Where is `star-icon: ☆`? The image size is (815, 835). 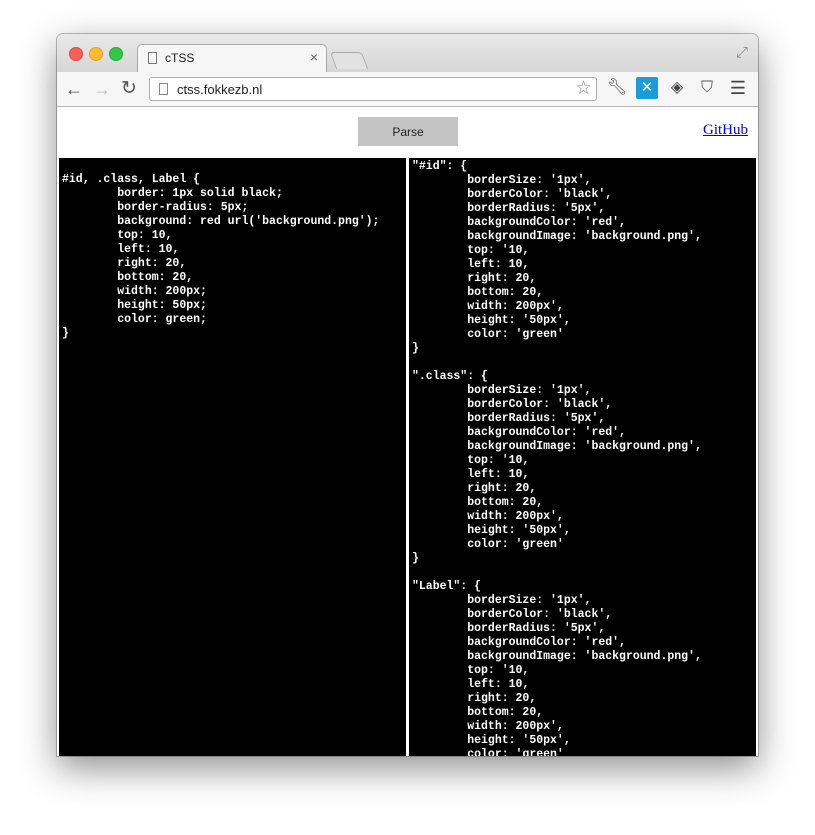 star-icon: ☆ is located at coordinates (583, 89).